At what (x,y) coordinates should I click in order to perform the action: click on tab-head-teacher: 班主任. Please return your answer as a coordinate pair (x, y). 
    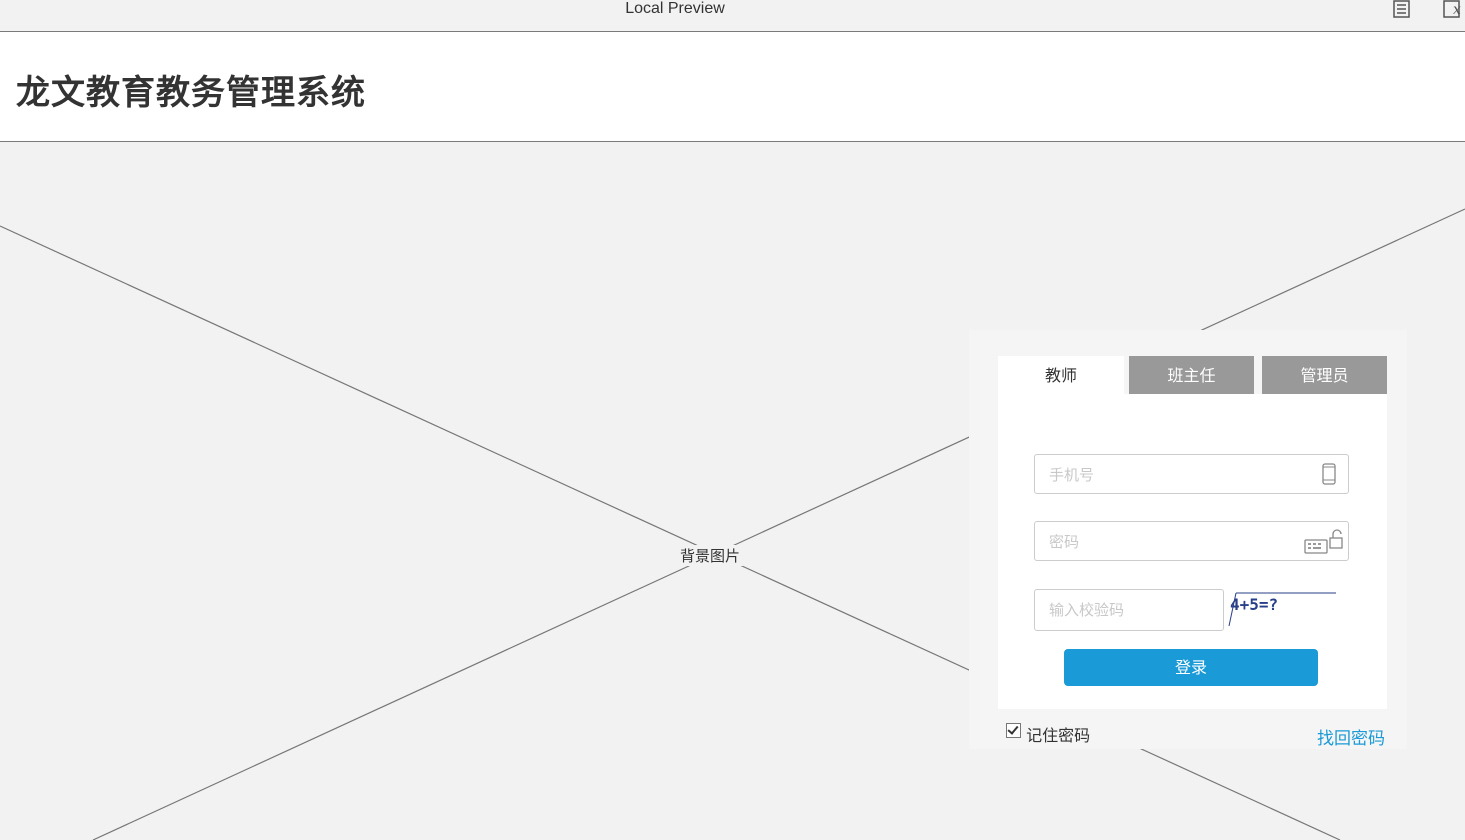
    Looking at the image, I should click on (1191, 375).